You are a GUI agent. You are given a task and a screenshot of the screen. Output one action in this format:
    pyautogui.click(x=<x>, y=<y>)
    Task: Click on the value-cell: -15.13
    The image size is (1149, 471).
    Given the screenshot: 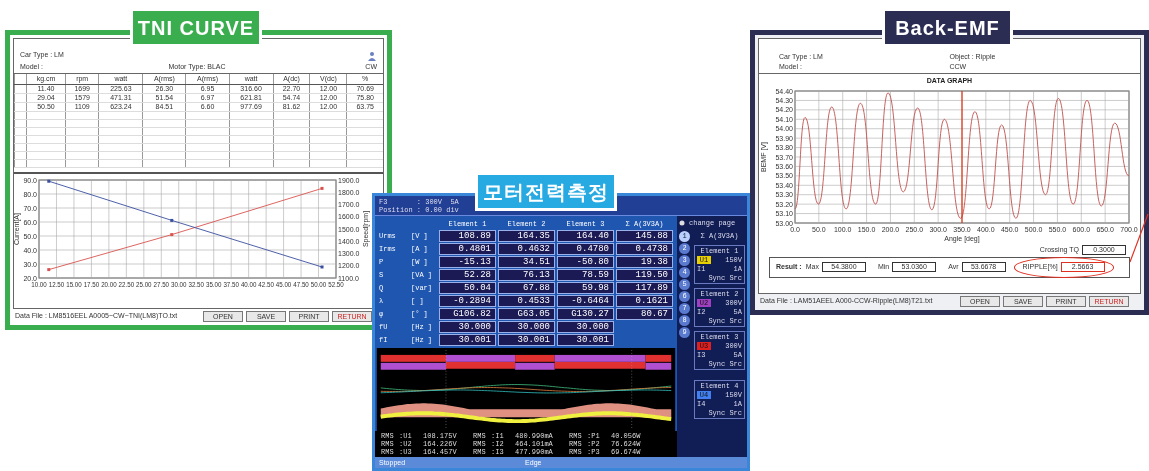 What is the action you would take?
    pyautogui.click(x=467, y=262)
    